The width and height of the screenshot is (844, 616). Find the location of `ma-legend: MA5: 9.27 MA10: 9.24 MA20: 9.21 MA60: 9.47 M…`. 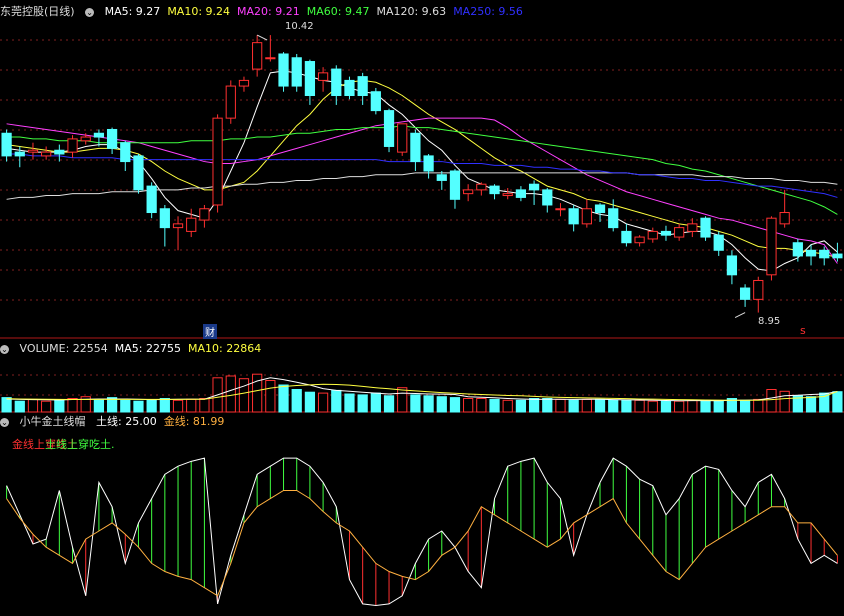

ma-legend: MA5: 9.27 MA10: 9.24 MA20: 9.21 MA60: 9.47 M… is located at coordinates (317, 11).